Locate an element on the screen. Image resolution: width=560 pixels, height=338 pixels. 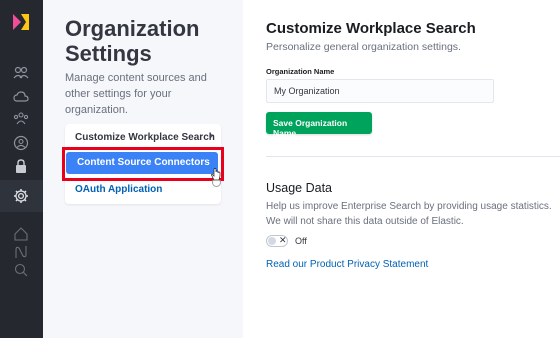
app-logo-icon is located at coordinates (21, 22).